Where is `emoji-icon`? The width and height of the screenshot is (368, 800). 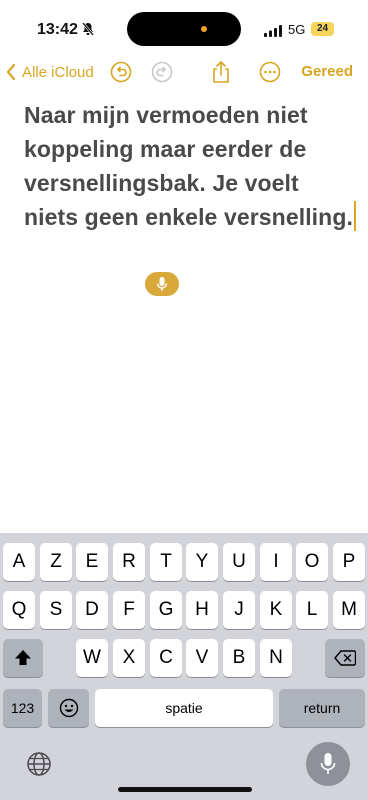 emoji-icon is located at coordinates (68, 708).